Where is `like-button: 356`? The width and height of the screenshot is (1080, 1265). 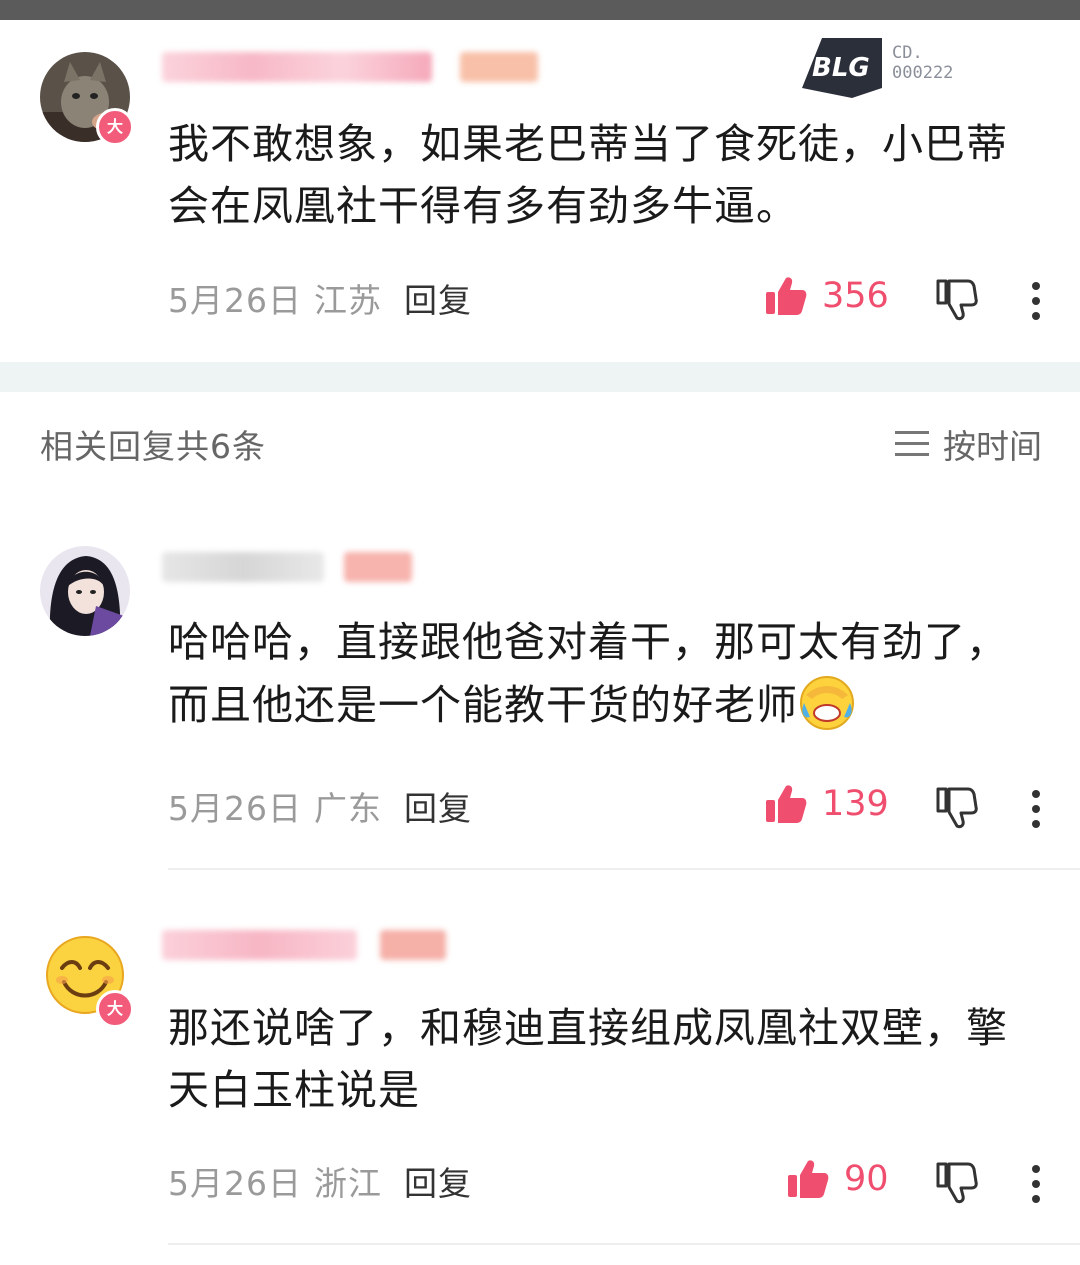 like-button: 356 is located at coordinates (826, 296).